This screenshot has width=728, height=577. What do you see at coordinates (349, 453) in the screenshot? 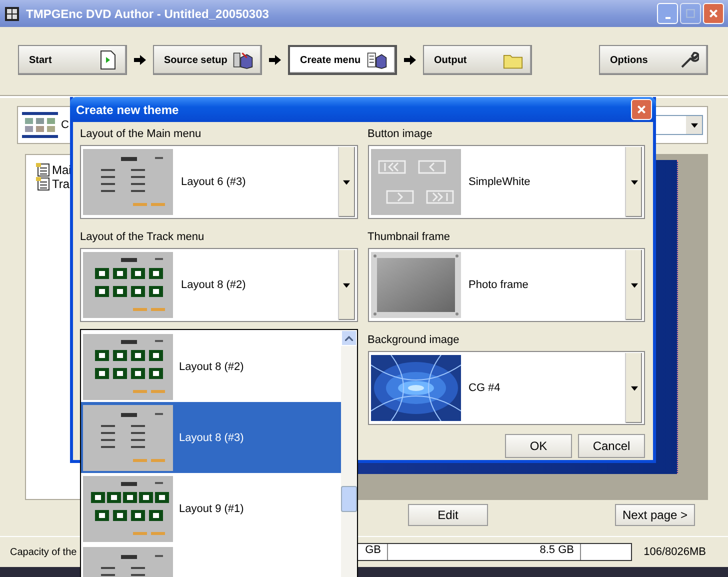
I see `scrollbar` at bounding box center [349, 453].